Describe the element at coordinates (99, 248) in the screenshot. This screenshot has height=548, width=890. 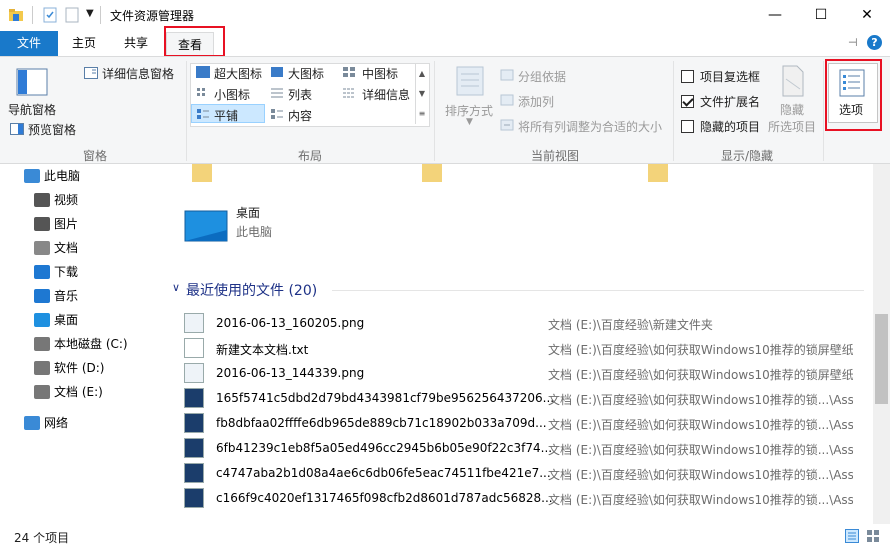
I see `nav-item: 文档` at that location.